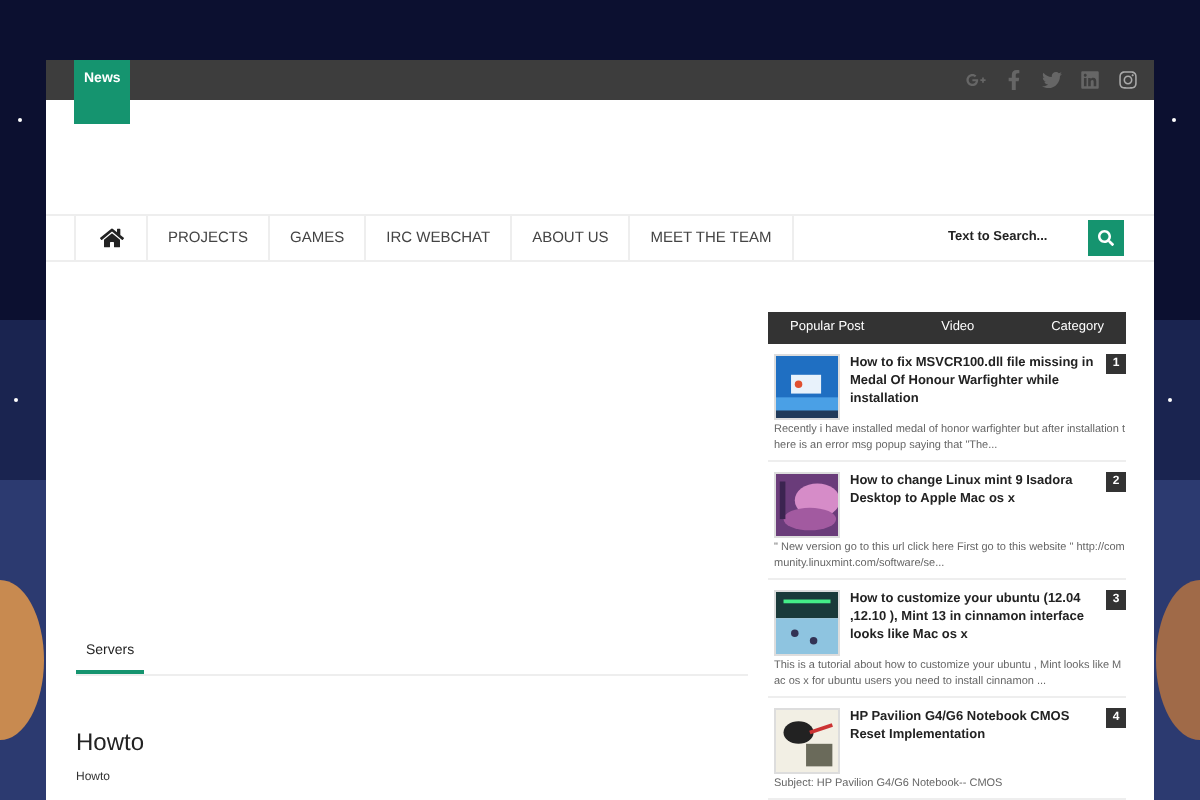 The image size is (1200, 800). Describe the element at coordinates (1052, 80) in the screenshot. I see `twitter-icon` at that location.